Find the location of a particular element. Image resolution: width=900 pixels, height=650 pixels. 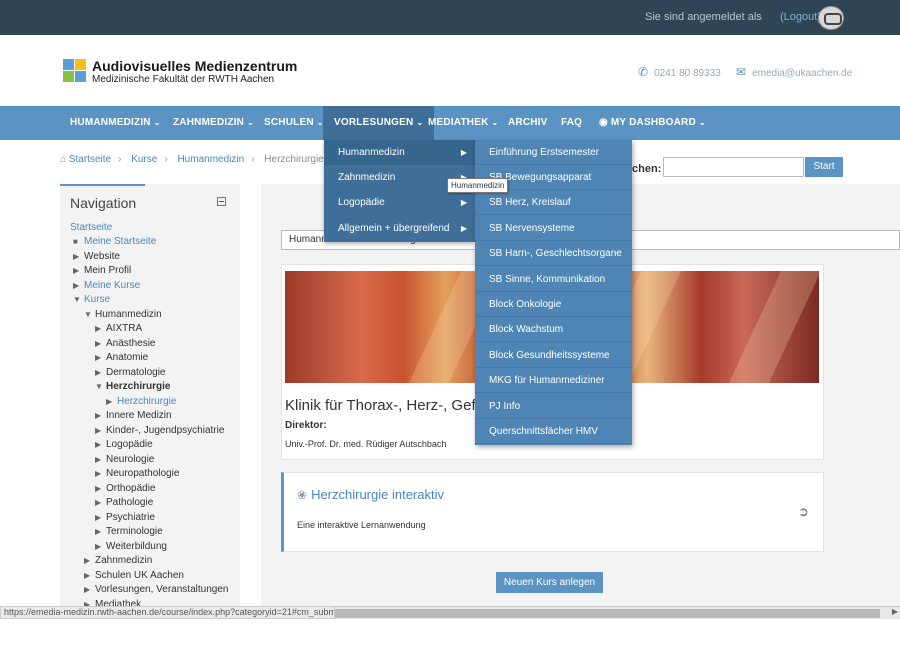

dashboard-icon: ◉ is located at coordinates (605, 122).